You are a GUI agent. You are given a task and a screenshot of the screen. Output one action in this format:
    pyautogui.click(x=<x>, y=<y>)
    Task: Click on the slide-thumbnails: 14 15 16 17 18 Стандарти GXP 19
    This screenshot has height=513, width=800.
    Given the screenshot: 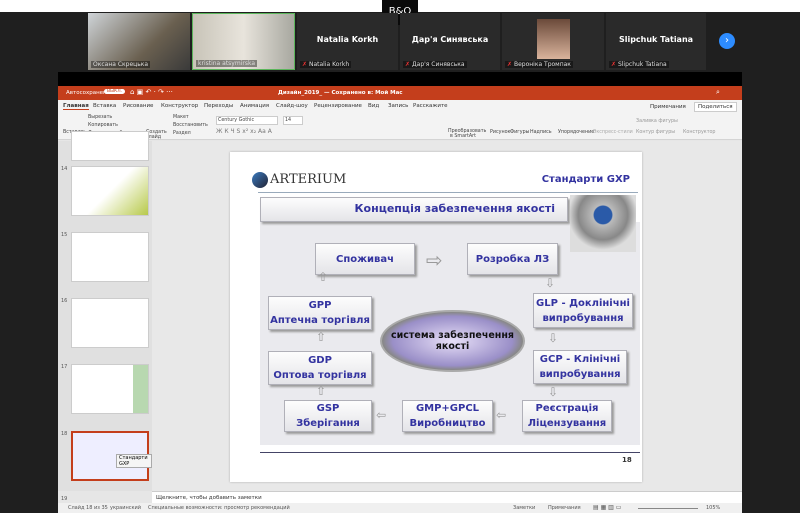 What is the action you would take?
    pyautogui.click(x=105, y=316)
    